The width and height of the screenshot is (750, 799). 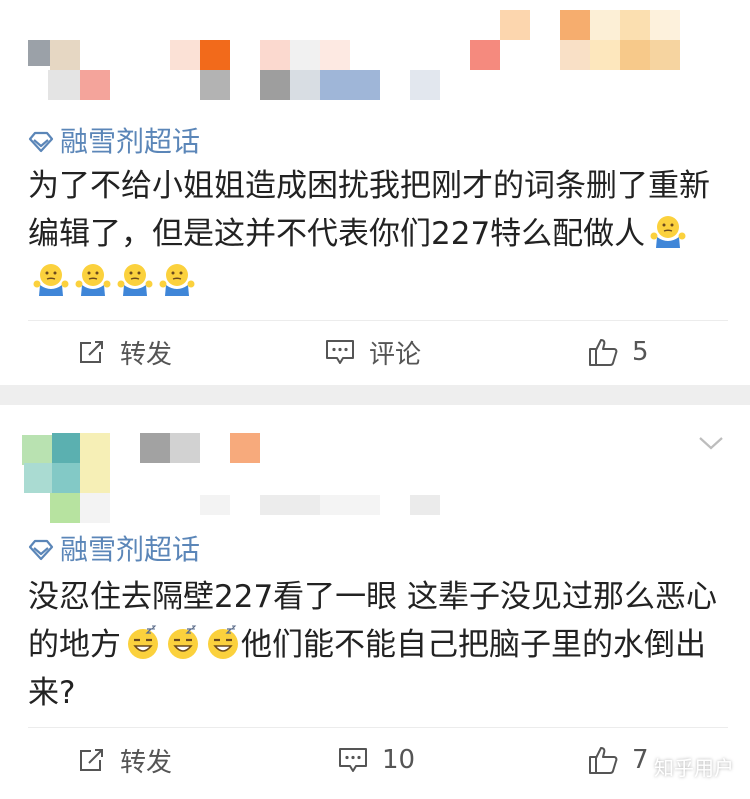 What do you see at coordinates (640, 760) in the screenshot?
I see `like-count: 7` at bounding box center [640, 760].